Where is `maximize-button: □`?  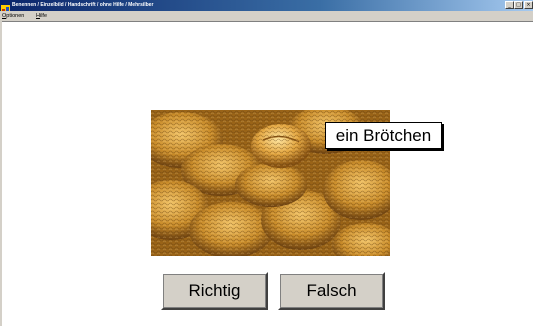 maximize-button: □ is located at coordinates (518, 5).